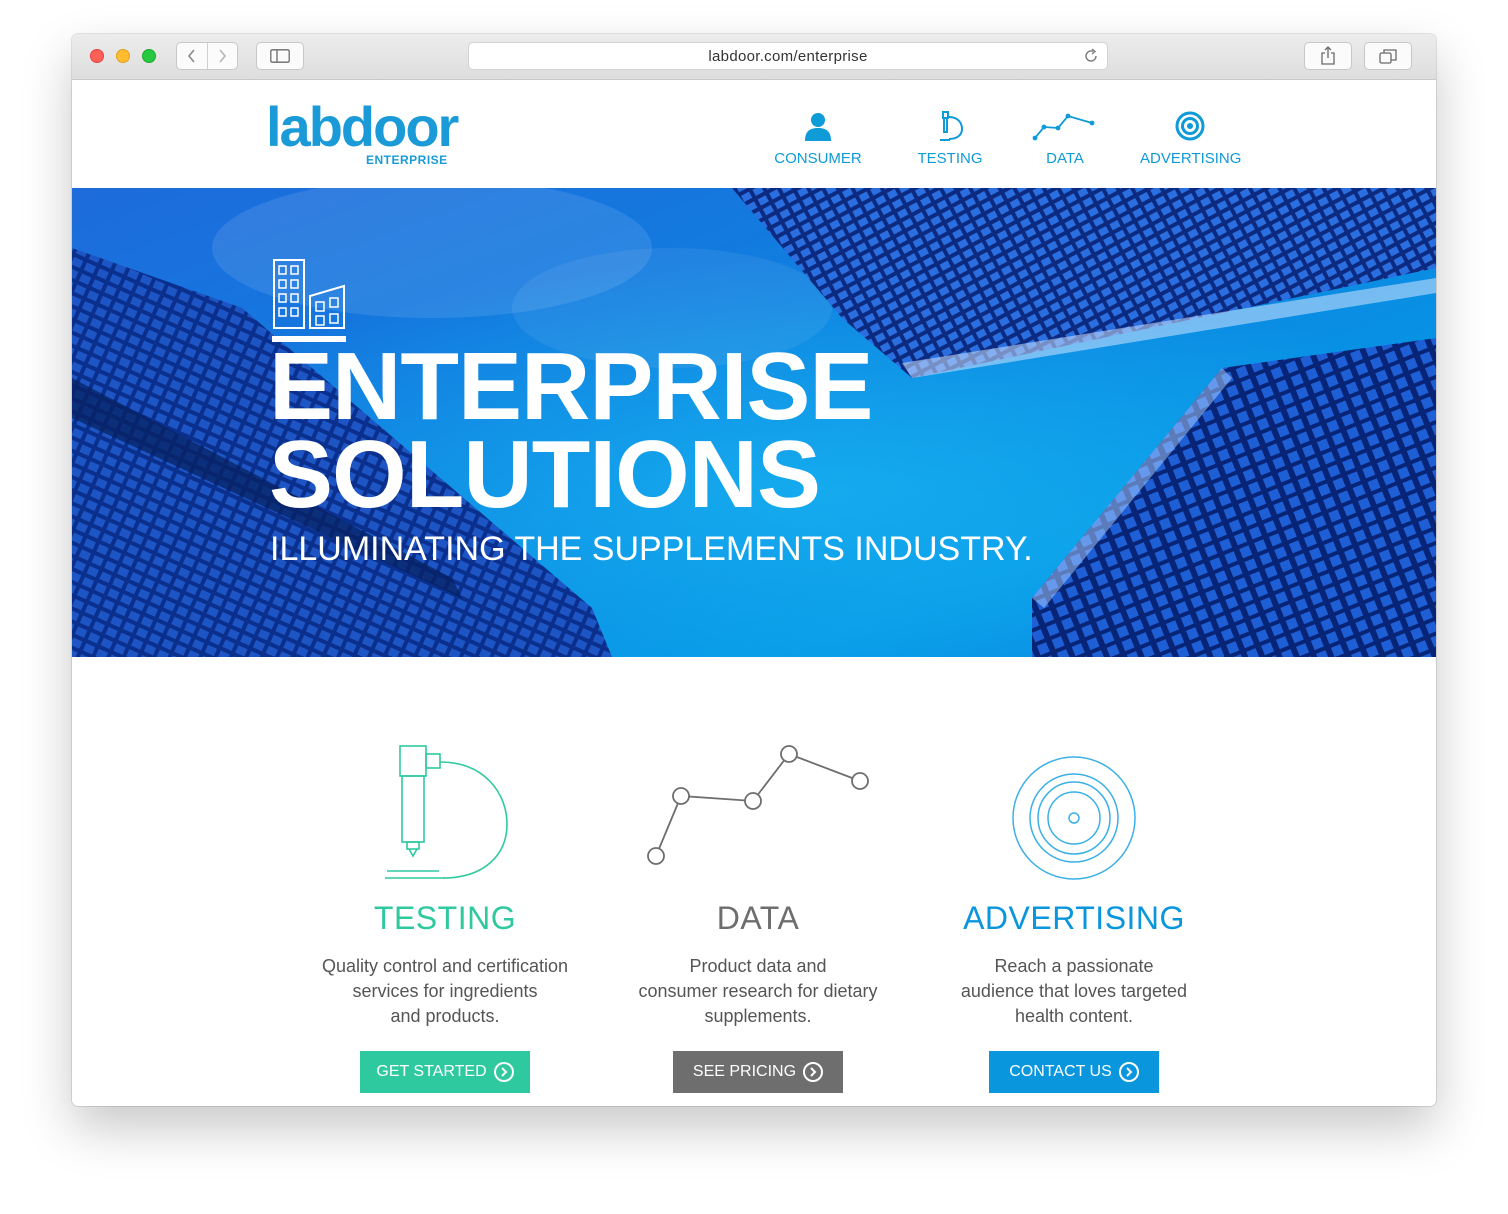 The image size is (1508, 1214). Describe the element at coordinates (818, 158) in the screenshot. I see `nav-consumer-label: CONSUMER` at that location.